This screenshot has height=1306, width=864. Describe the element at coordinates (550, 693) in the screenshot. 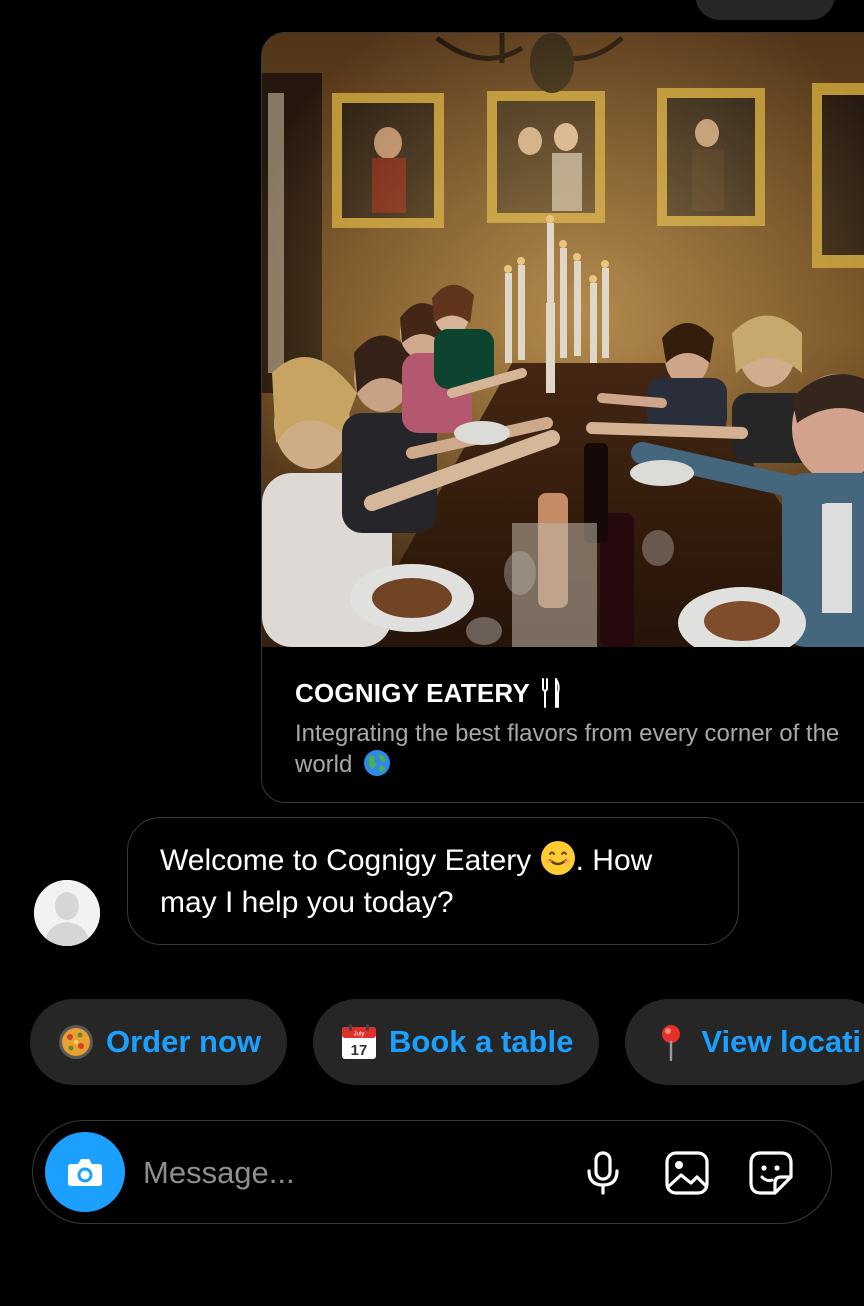

I see `fork-knife-icon` at that location.